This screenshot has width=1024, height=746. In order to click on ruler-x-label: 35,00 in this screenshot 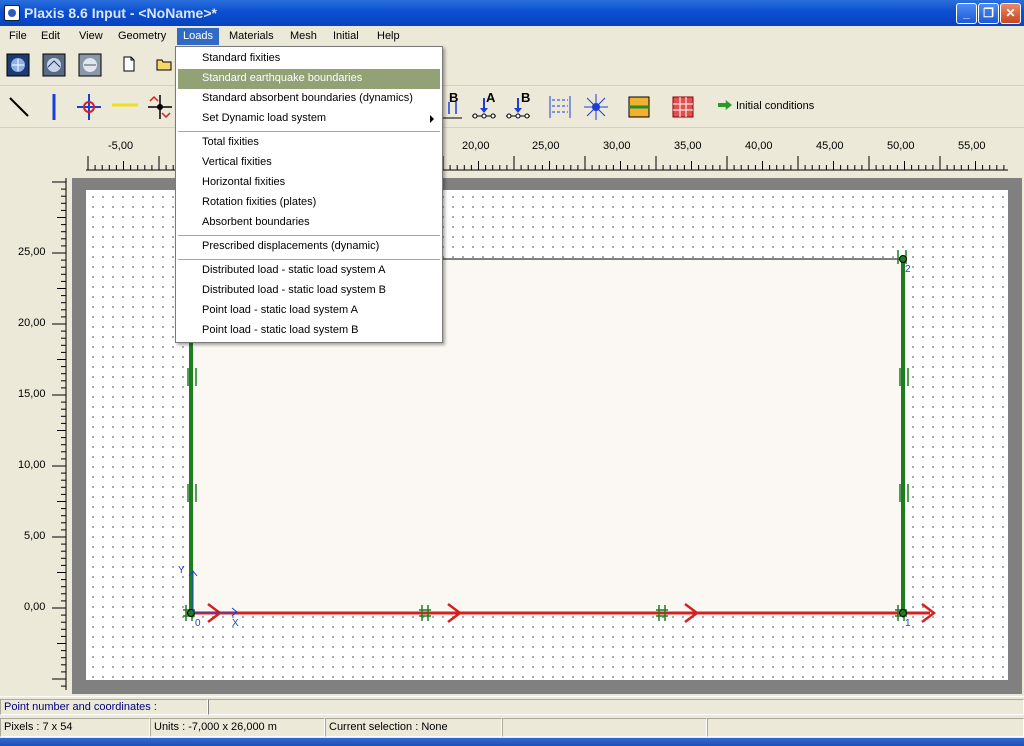, I will do `click(688, 146)`.